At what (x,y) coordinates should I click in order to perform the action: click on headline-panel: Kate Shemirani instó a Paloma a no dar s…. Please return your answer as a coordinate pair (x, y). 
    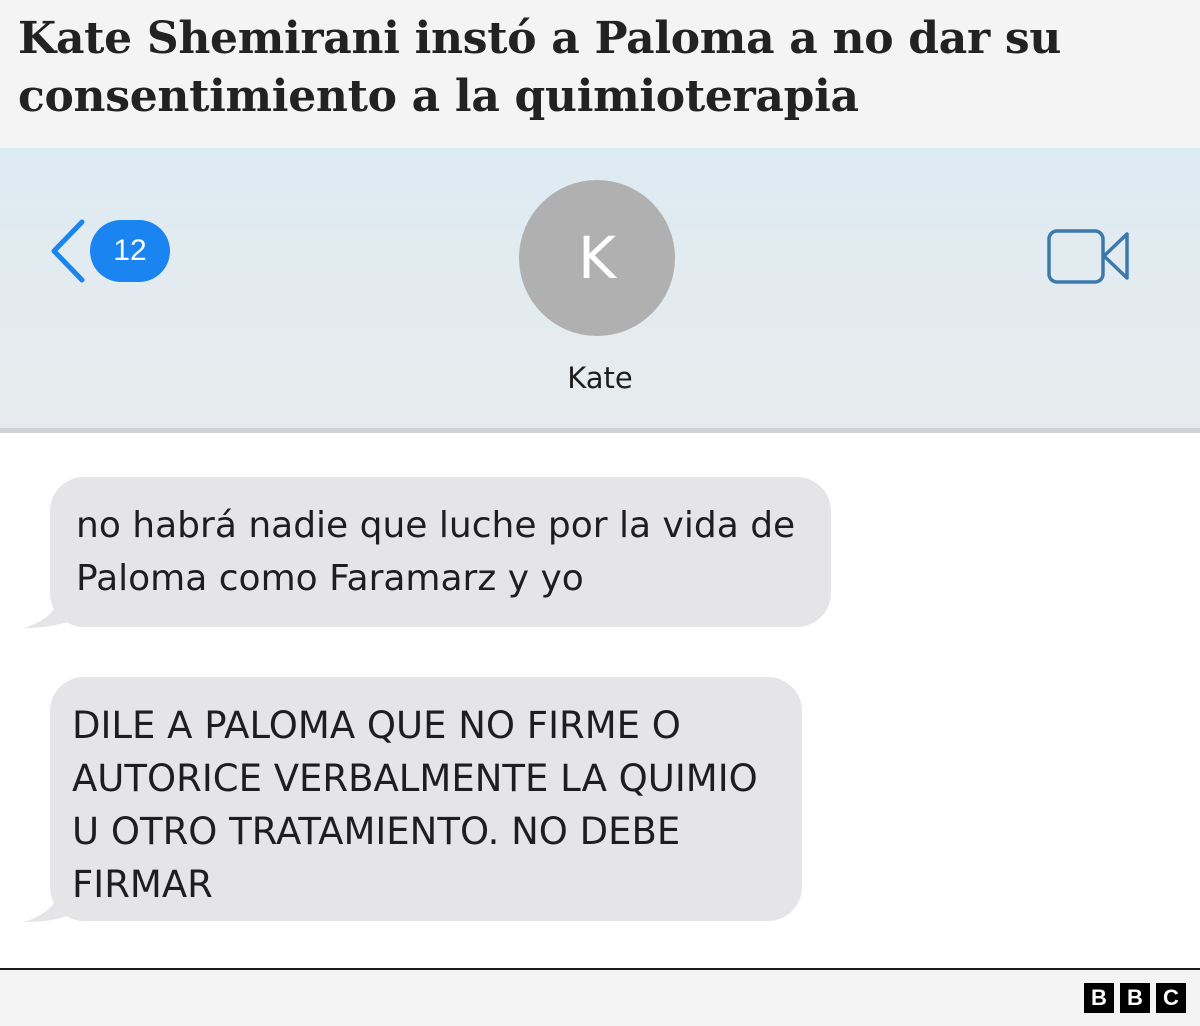
    Looking at the image, I should click on (600, 74).